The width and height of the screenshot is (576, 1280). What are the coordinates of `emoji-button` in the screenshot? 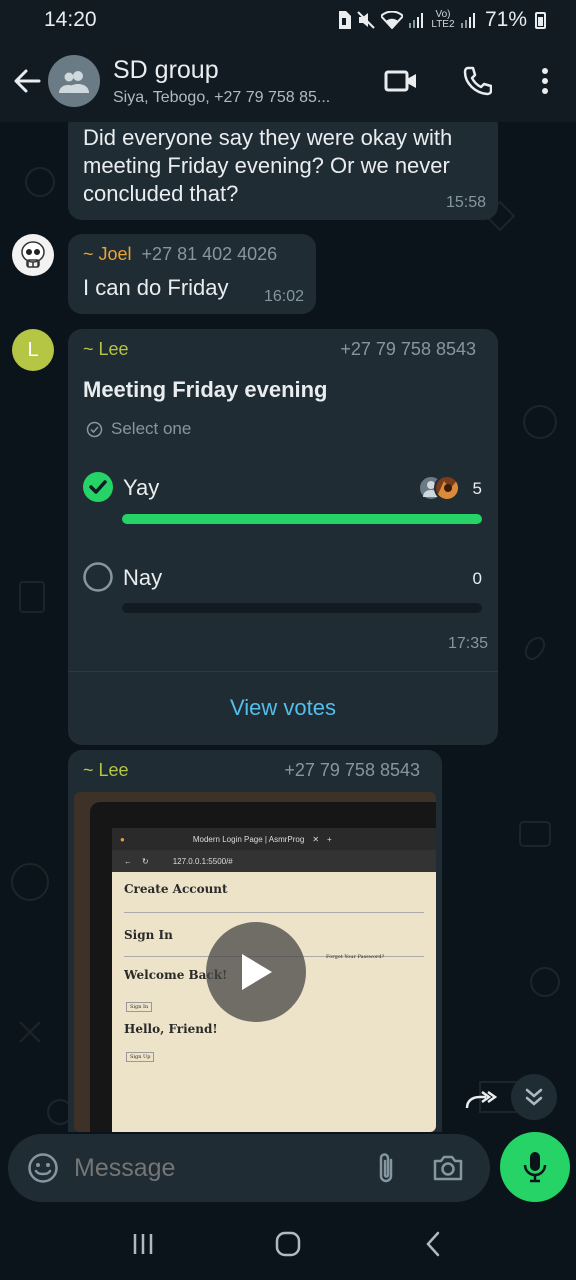 It's located at (43, 1168).